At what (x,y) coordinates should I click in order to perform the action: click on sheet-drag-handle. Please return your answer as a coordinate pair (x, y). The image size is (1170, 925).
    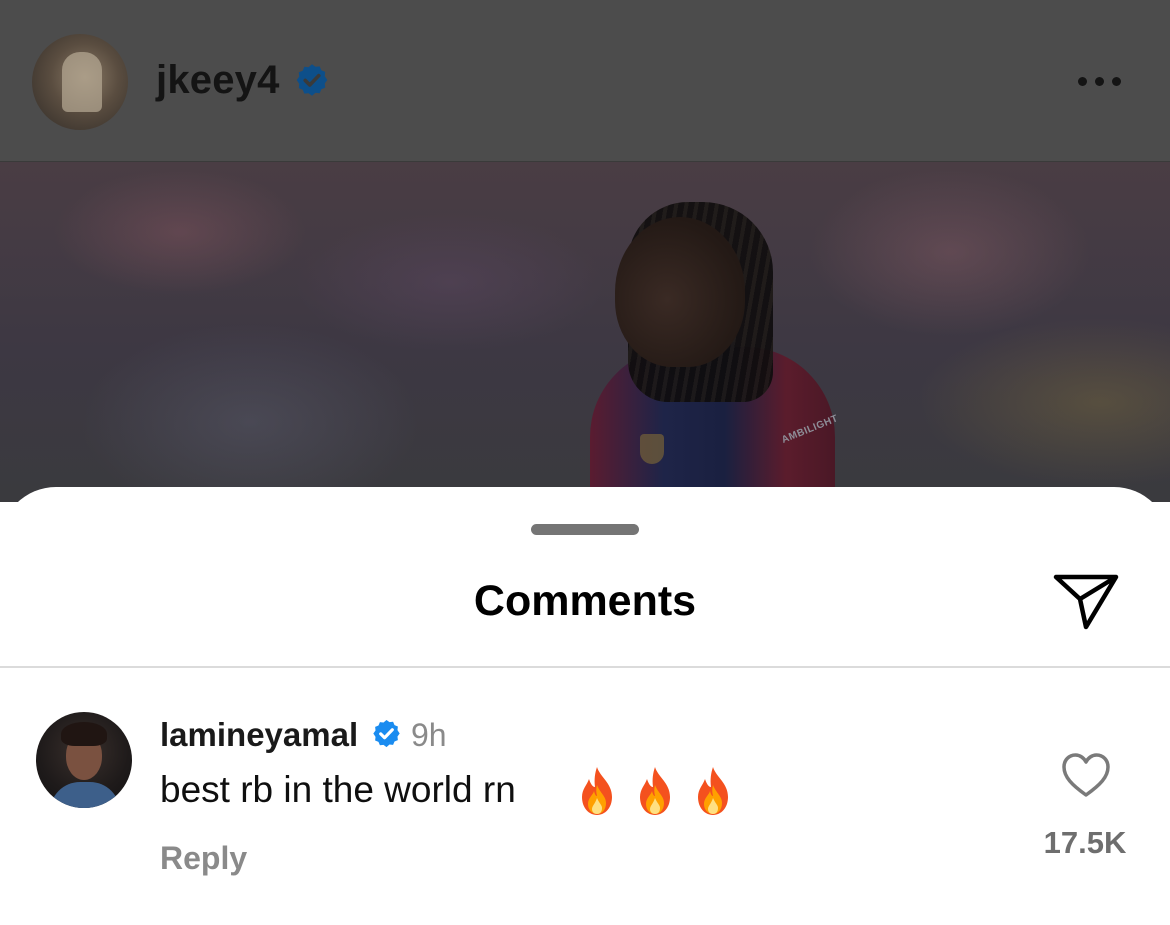
    Looking at the image, I should click on (585, 529).